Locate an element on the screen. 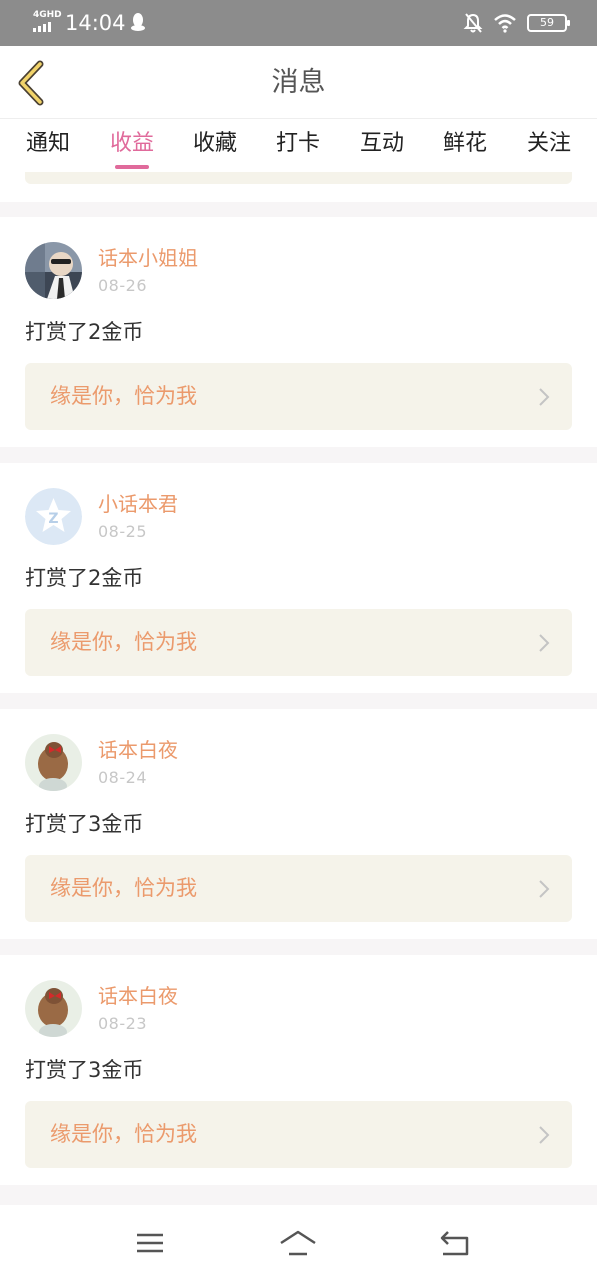 The height and width of the screenshot is (1280, 597). page-title: 消息 is located at coordinates (298, 82).